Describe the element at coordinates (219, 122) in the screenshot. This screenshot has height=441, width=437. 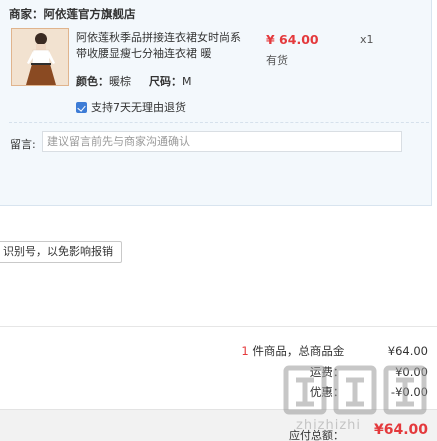
I see `panel-divider` at that location.